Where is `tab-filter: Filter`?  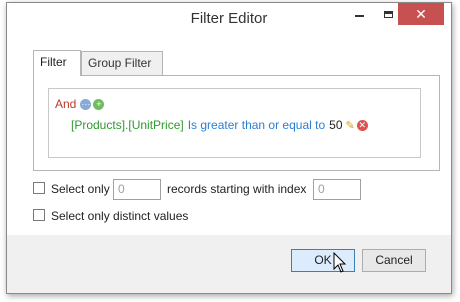 tab-filter: Filter is located at coordinates (57, 63).